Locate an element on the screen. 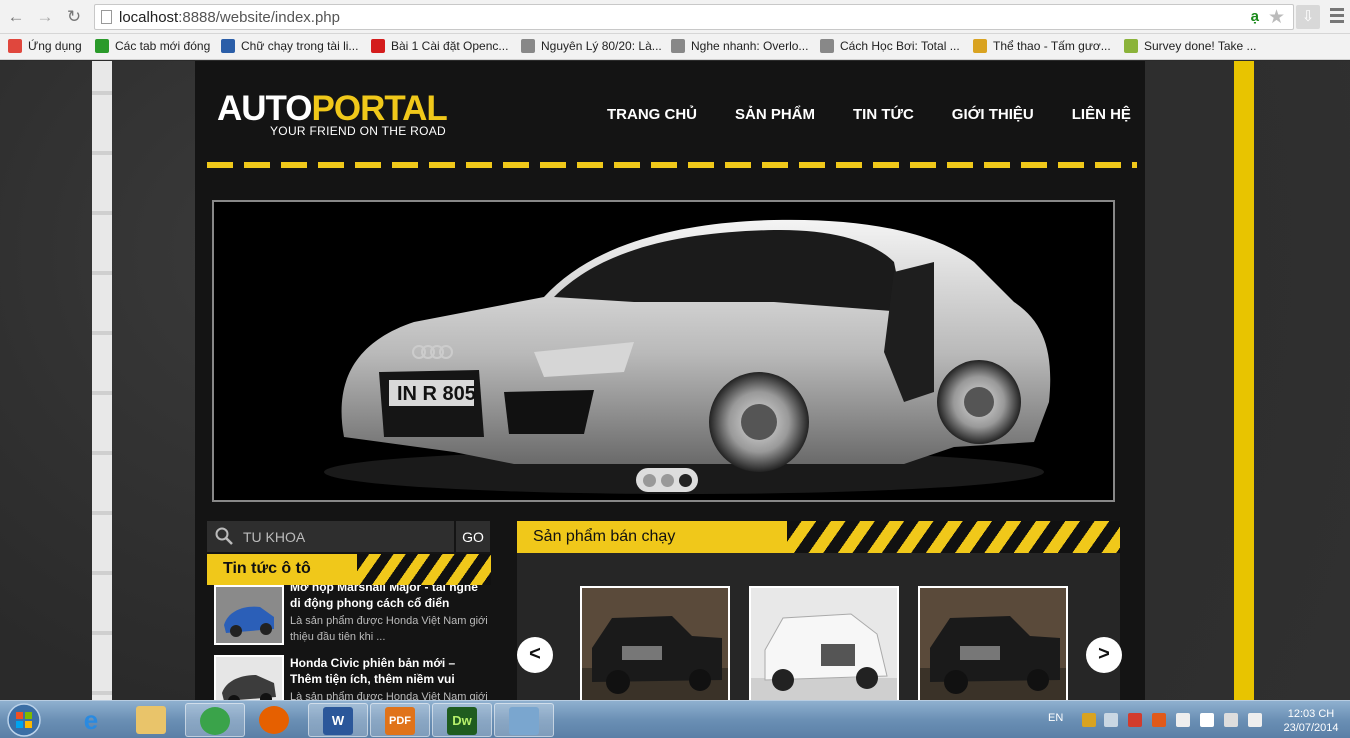 This screenshot has width=1350, height=738. page-icon is located at coordinates (106, 17).